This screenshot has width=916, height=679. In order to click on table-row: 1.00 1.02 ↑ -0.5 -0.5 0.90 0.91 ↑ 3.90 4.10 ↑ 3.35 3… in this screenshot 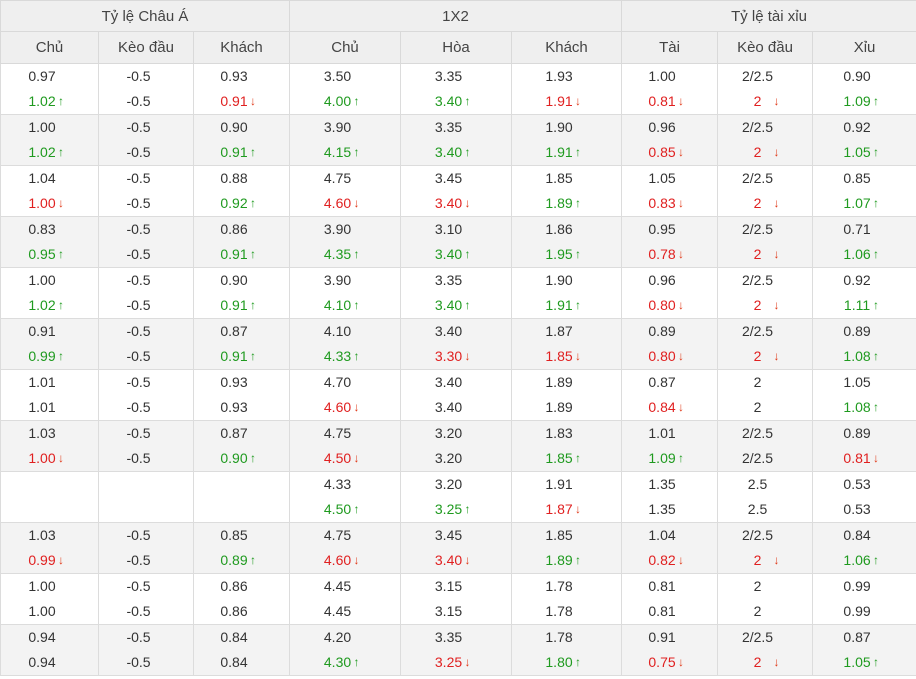, I will do `click(458, 293)`.